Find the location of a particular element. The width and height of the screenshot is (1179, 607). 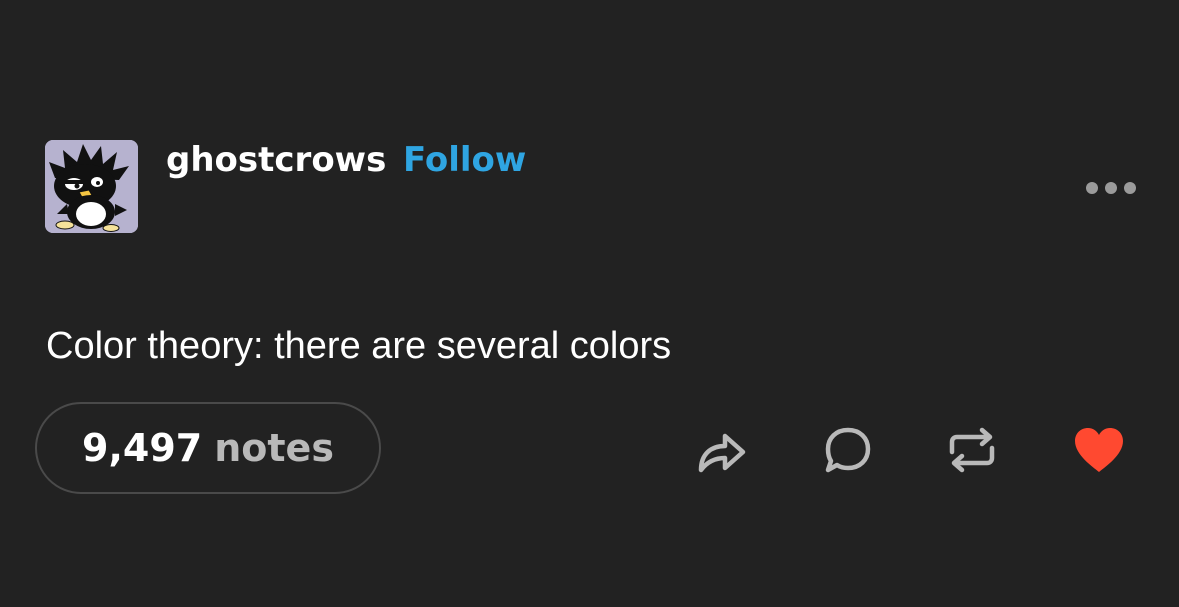

notes-button: 9,497 notes is located at coordinates (208, 448).